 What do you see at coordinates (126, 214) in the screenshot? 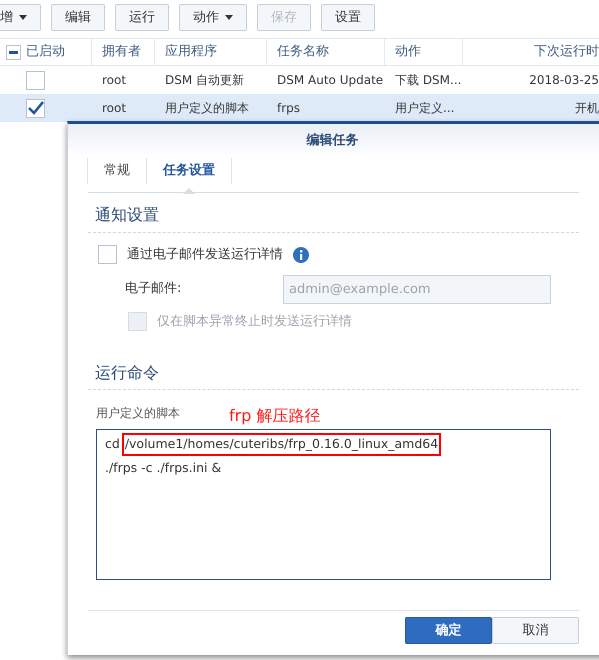
I see `section-heading: 通知设置` at bounding box center [126, 214].